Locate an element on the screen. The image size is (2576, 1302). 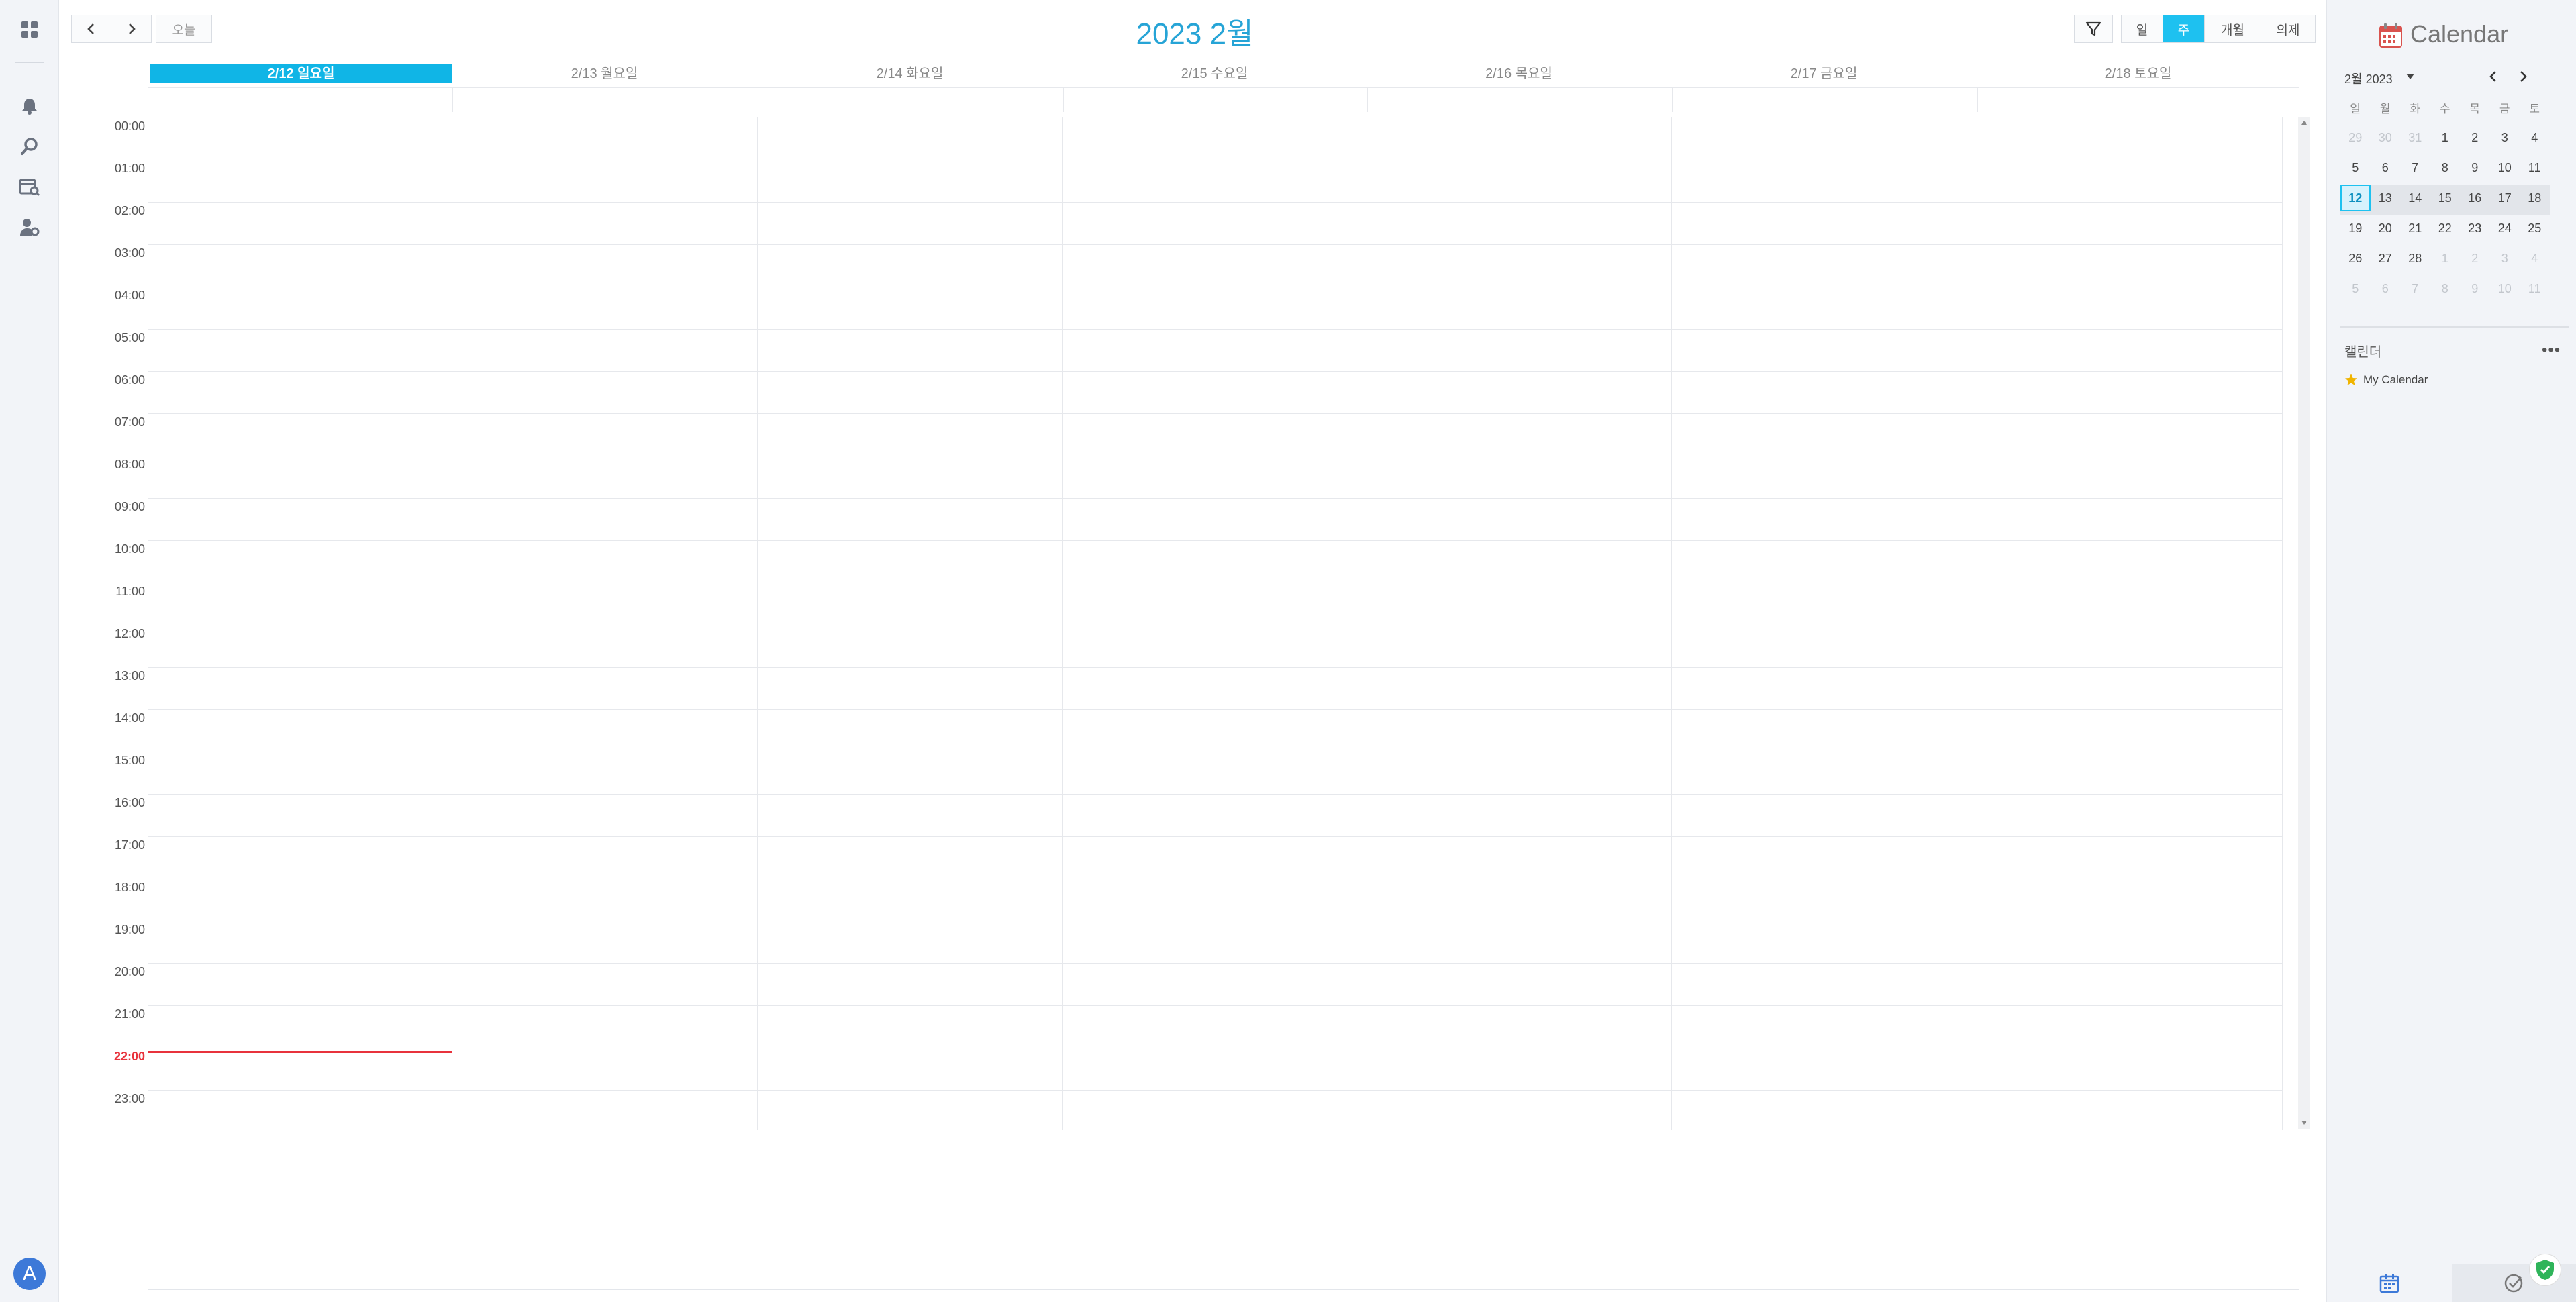
calendar-icon is located at coordinates (2389, 1283).